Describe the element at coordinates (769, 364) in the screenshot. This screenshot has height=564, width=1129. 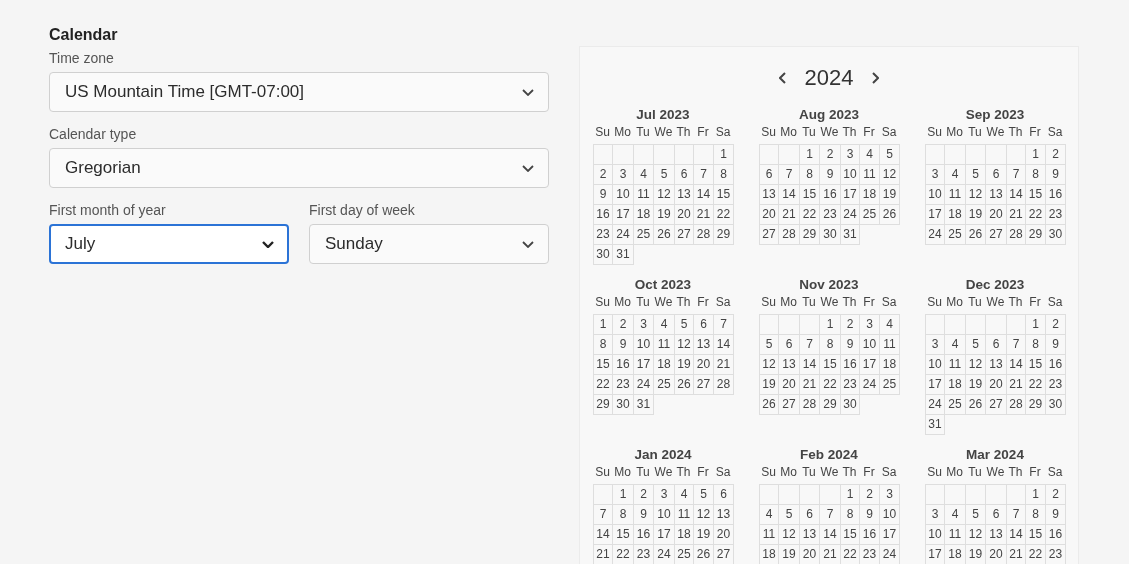
I see `day-cell: 12` at that location.